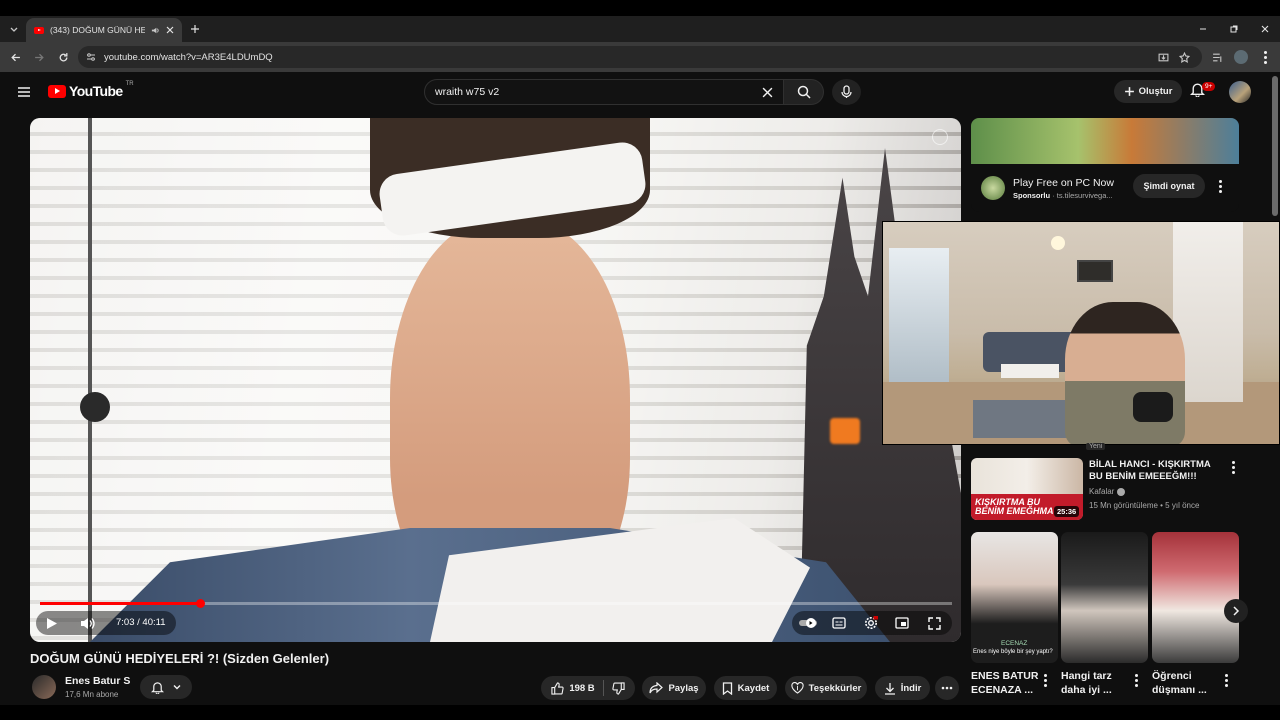 This screenshot has height=720, width=1280. Describe the element at coordinates (155, 30) in the screenshot. I see `speaker-icon` at that location.